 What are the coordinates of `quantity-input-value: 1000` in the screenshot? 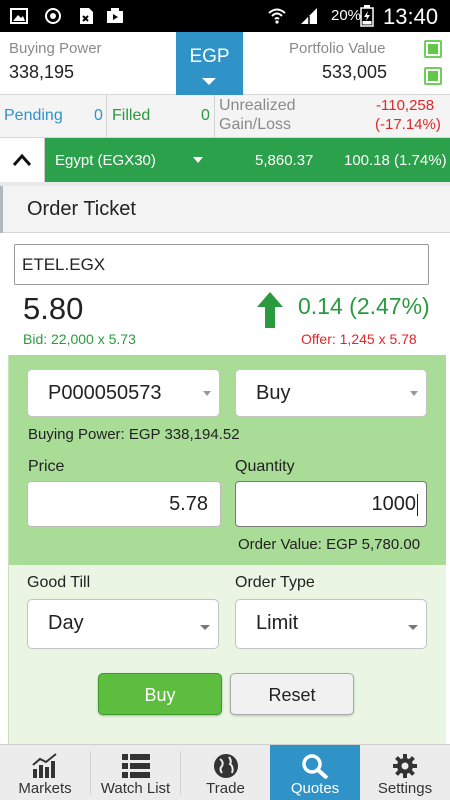 It's located at (394, 504).